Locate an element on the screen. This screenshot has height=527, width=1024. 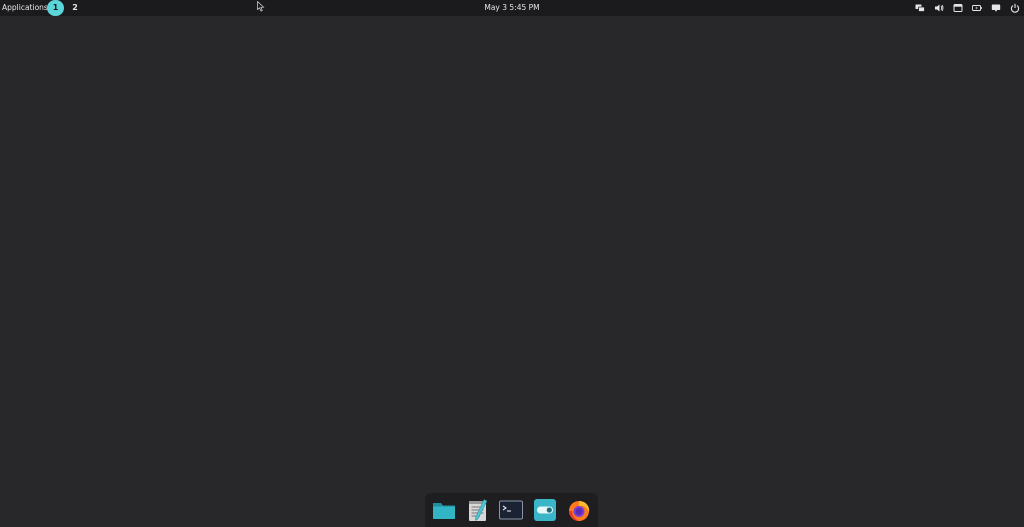
toggle-settings-icon is located at coordinates (545, 510).